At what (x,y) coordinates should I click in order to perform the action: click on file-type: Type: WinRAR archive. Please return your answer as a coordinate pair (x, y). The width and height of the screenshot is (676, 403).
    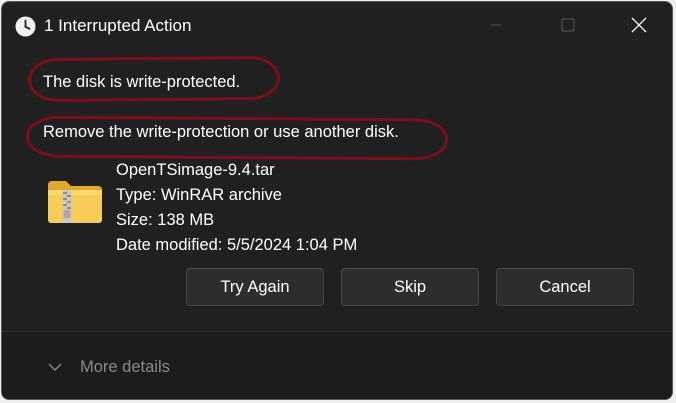
    Looking at the image, I should click on (199, 195).